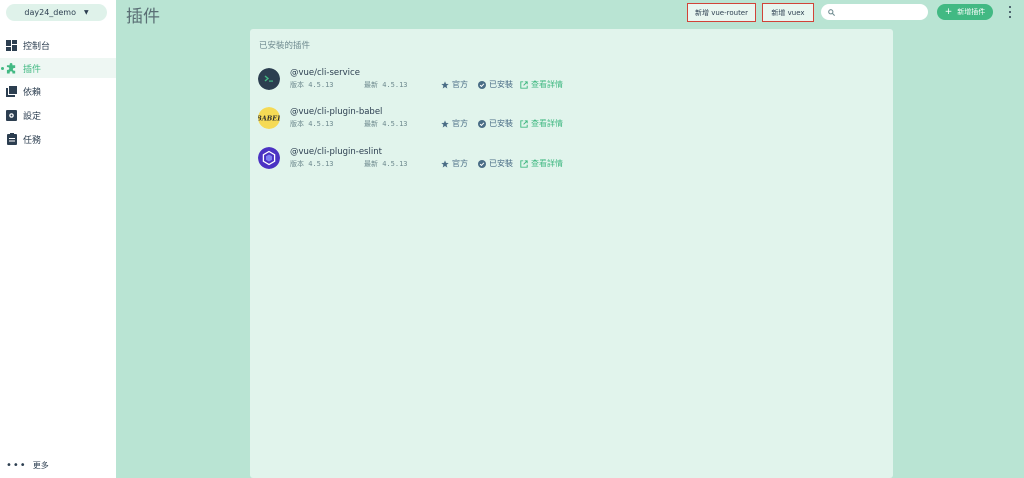 This screenshot has width=1024, height=478. I want to click on svg-text: BABEL, so click(269, 119).